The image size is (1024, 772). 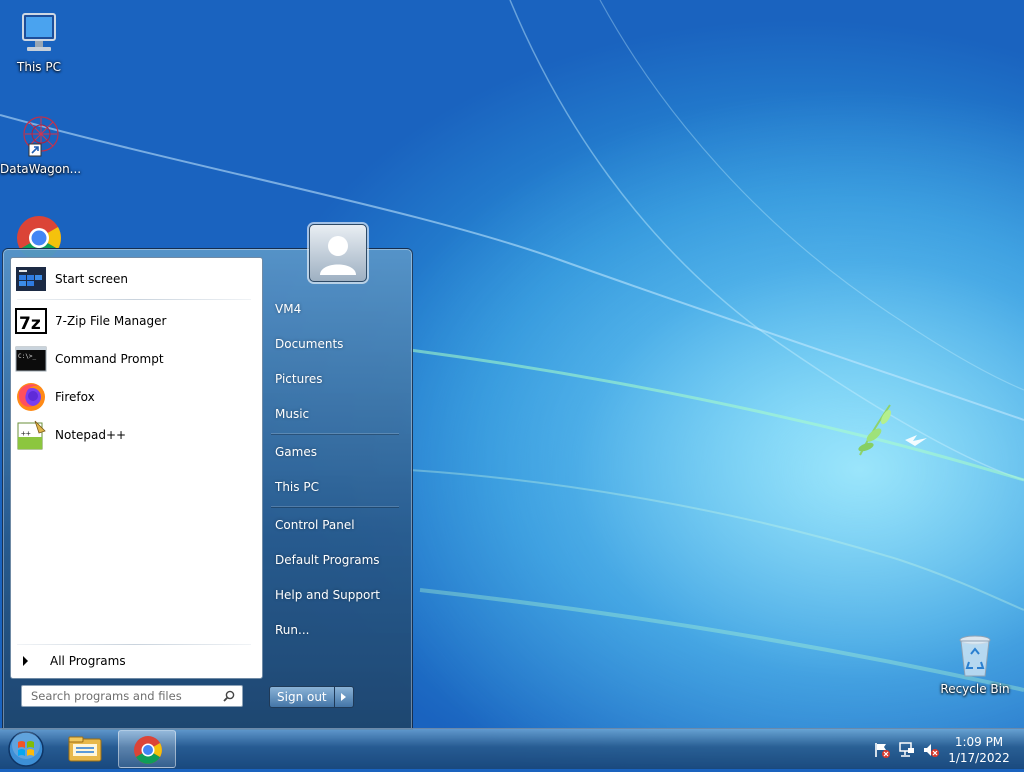 I want to click on desktop-icon-this-pc: This PC, so click(x=39, y=42).